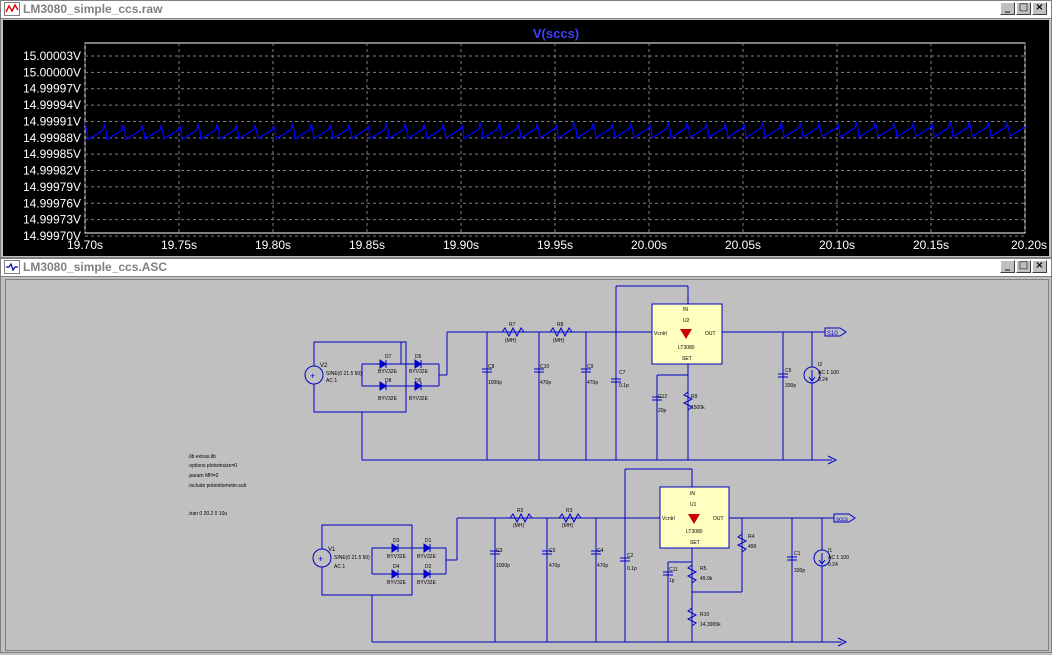 This screenshot has width=1052, height=655. Describe the element at coordinates (95, 267) in the screenshot. I see `schematic-window-title: LM3080_simple_ccs.ASC` at that location.